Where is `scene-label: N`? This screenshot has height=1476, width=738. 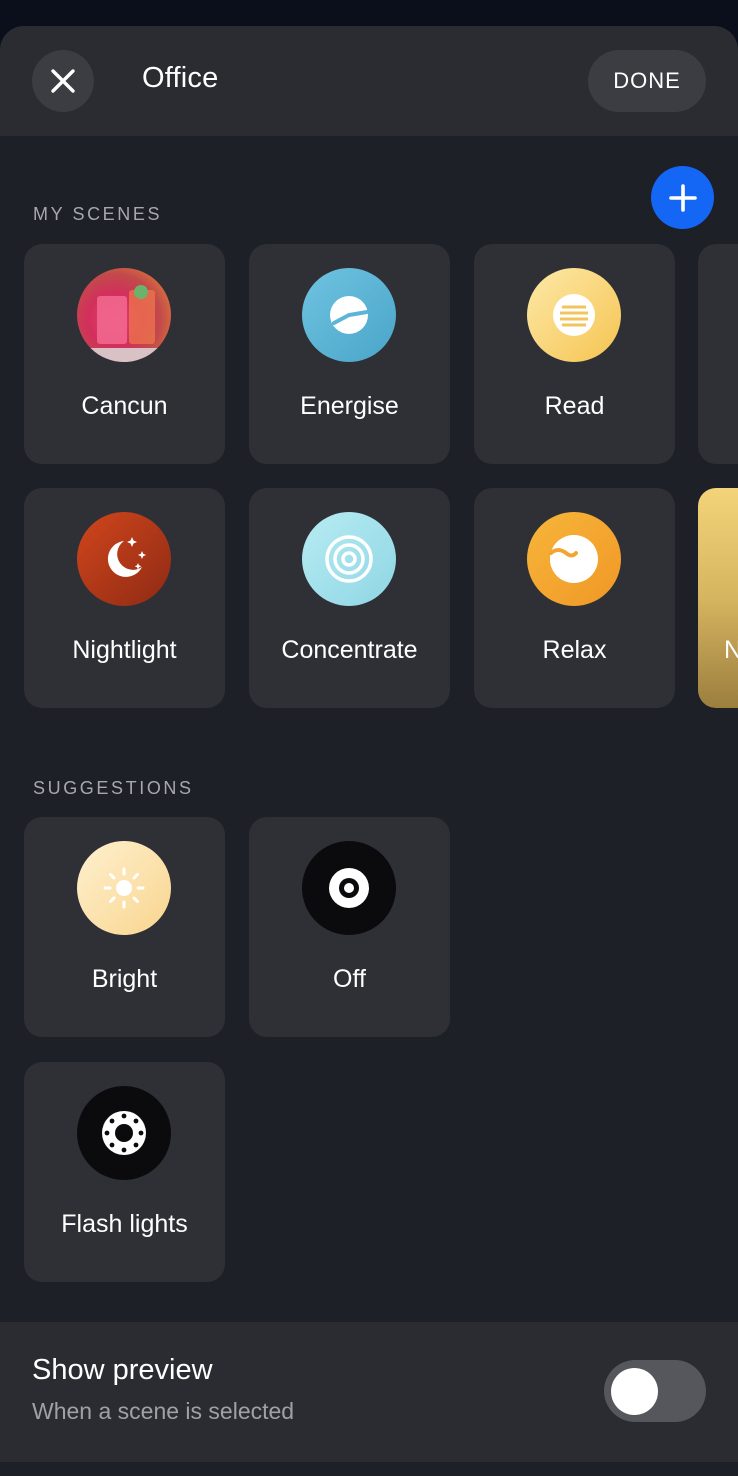 scene-label: N is located at coordinates (731, 650).